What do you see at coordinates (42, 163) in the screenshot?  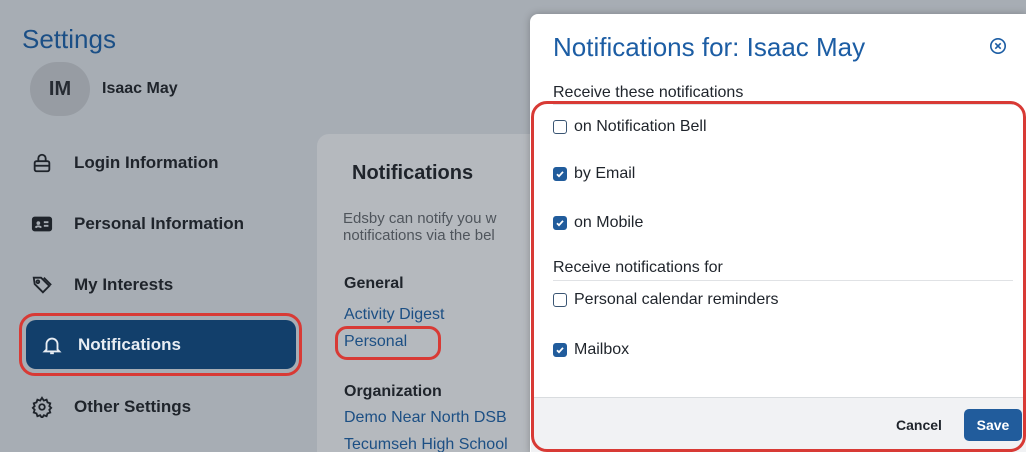 I see `lock-icon` at bounding box center [42, 163].